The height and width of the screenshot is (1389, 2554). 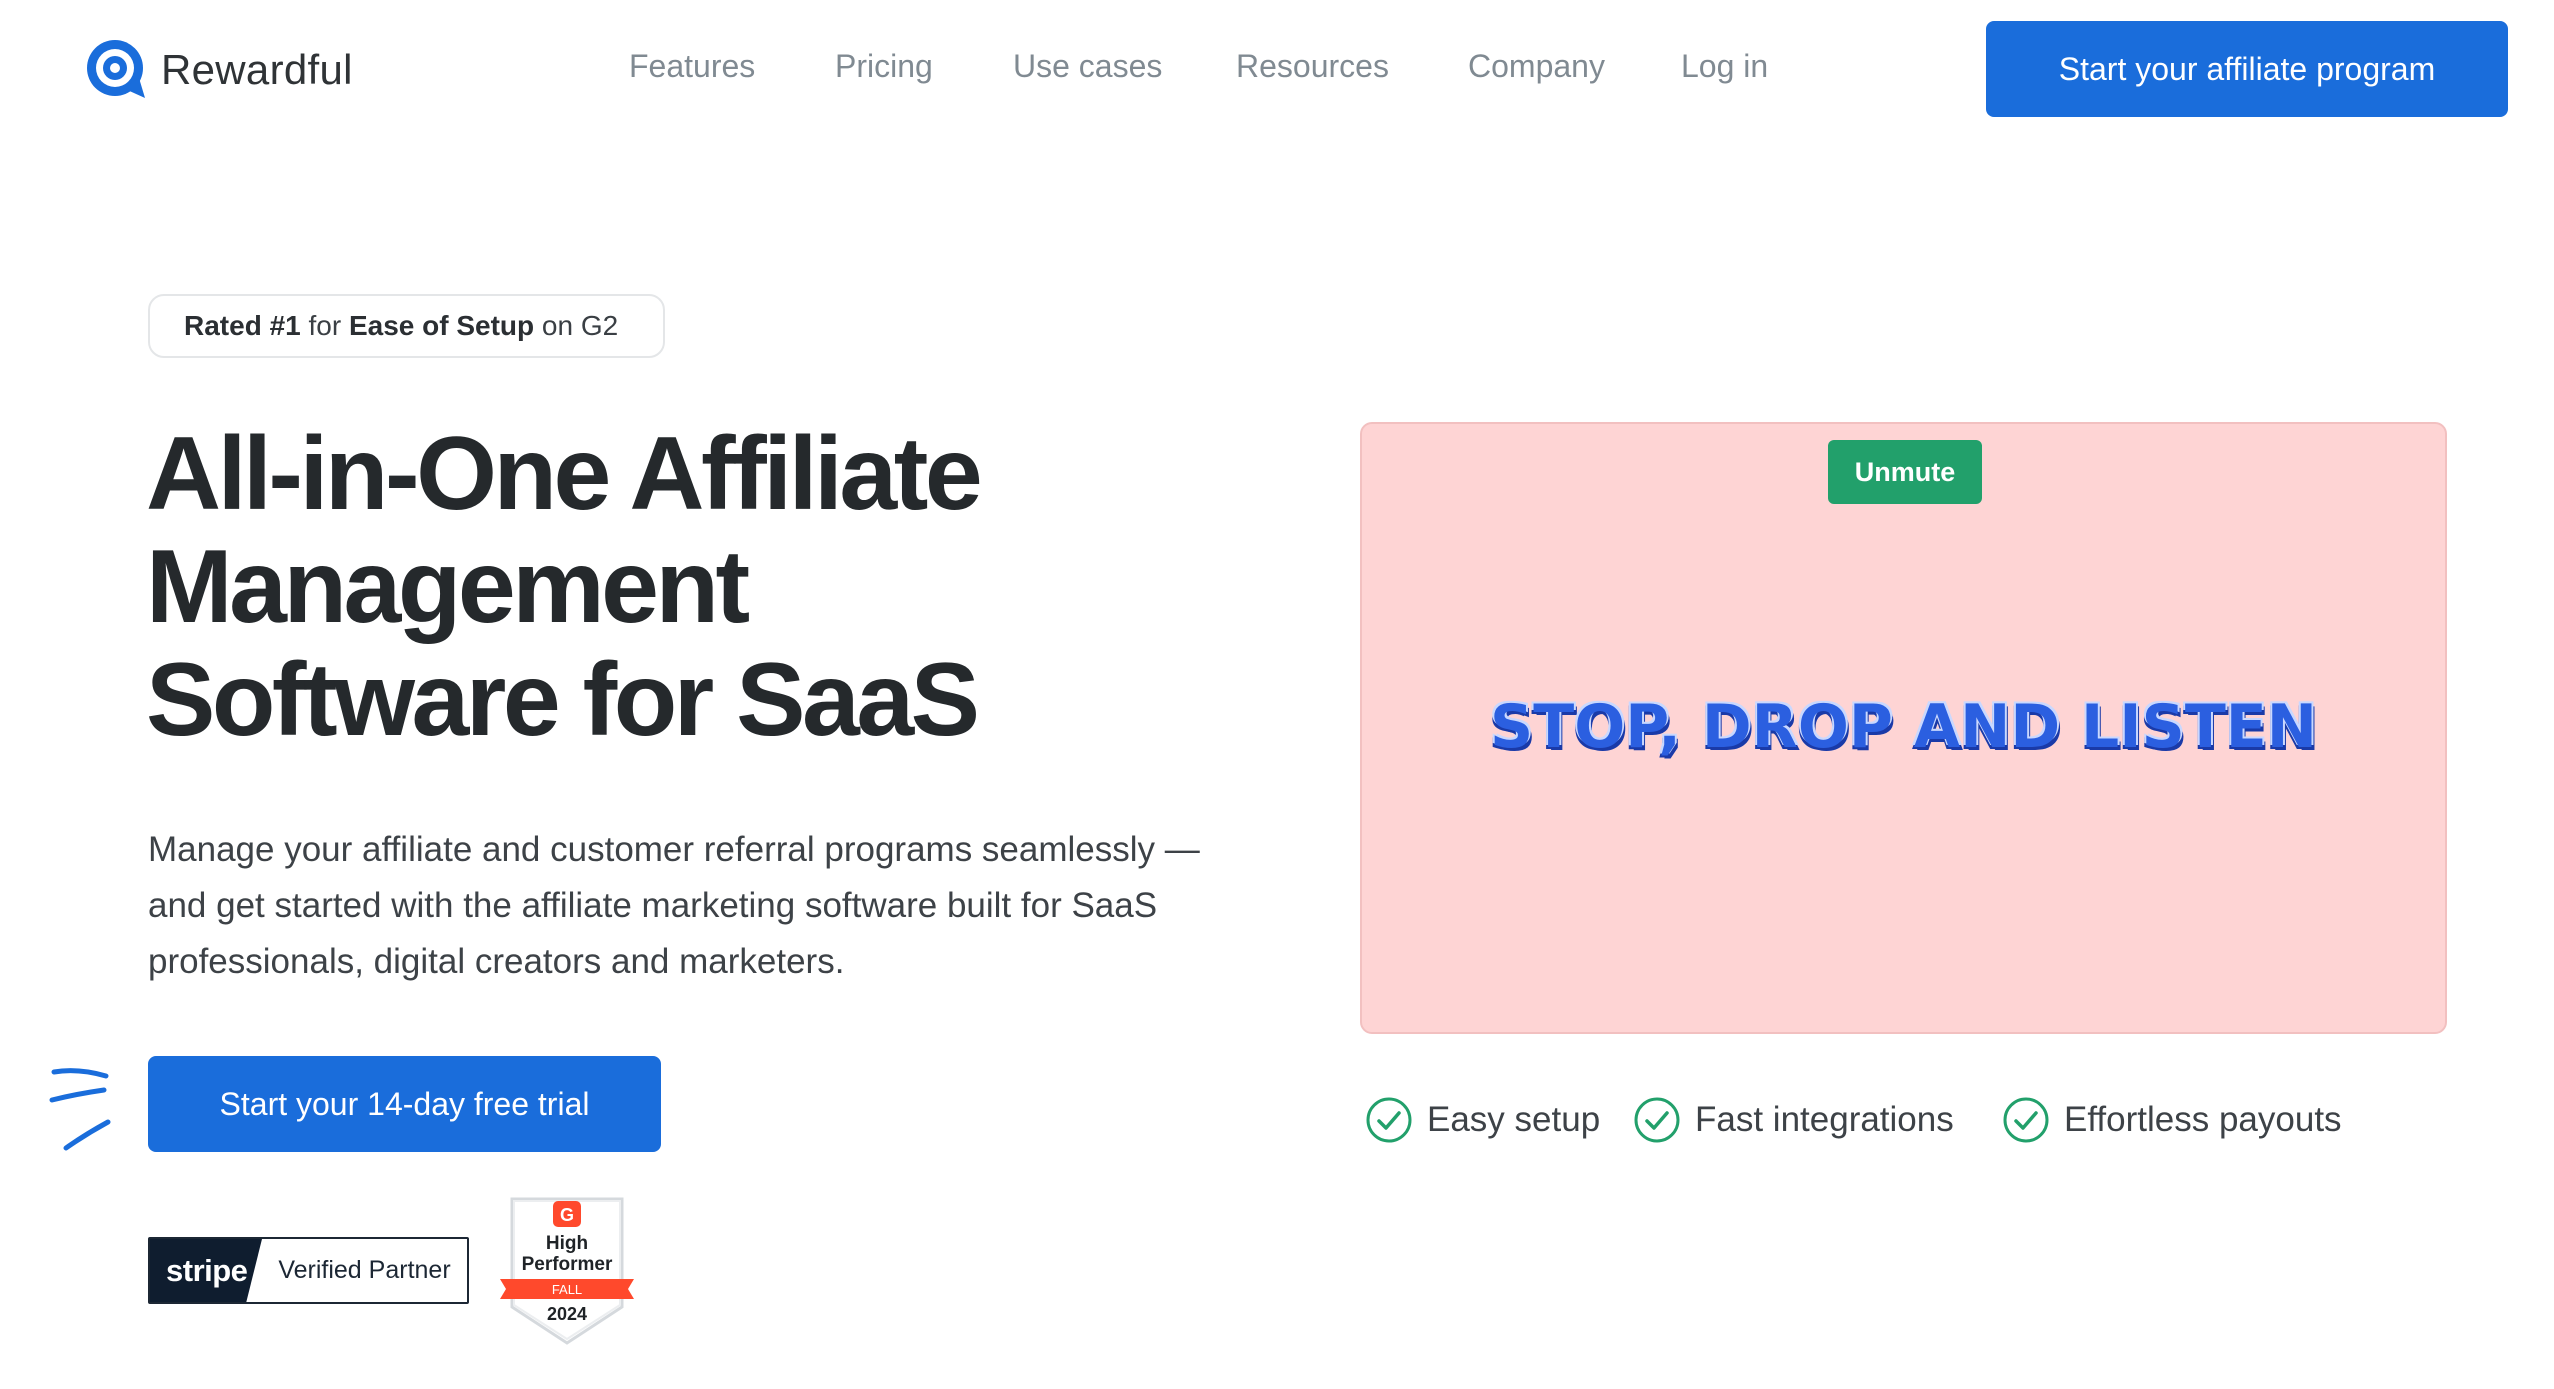 I want to click on nav-pricing: Pricing, so click(x=884, y=66).